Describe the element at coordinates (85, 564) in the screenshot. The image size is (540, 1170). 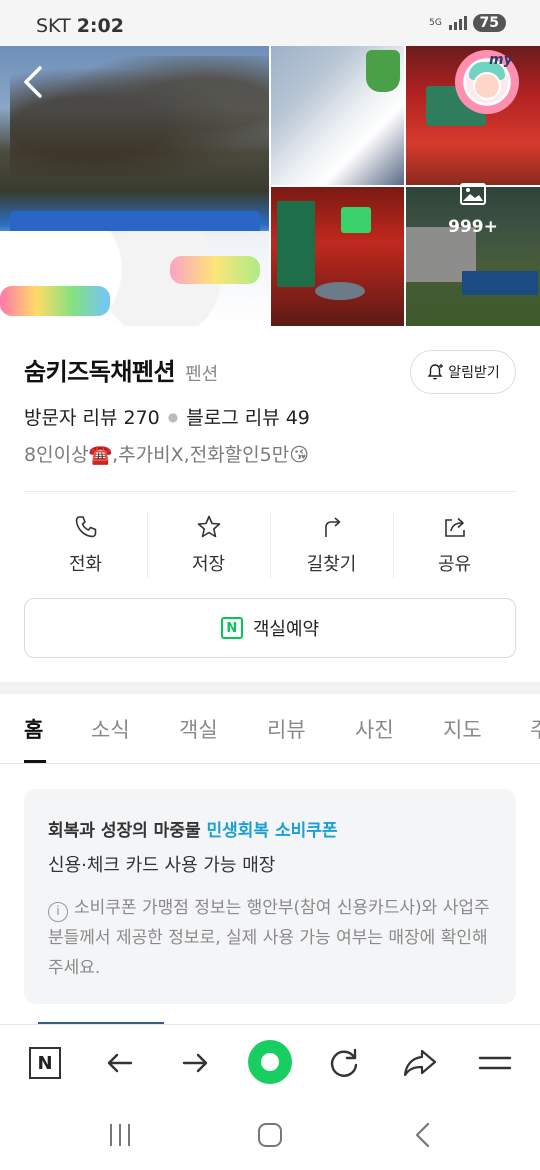
I see `call-label: 전화` at that location.